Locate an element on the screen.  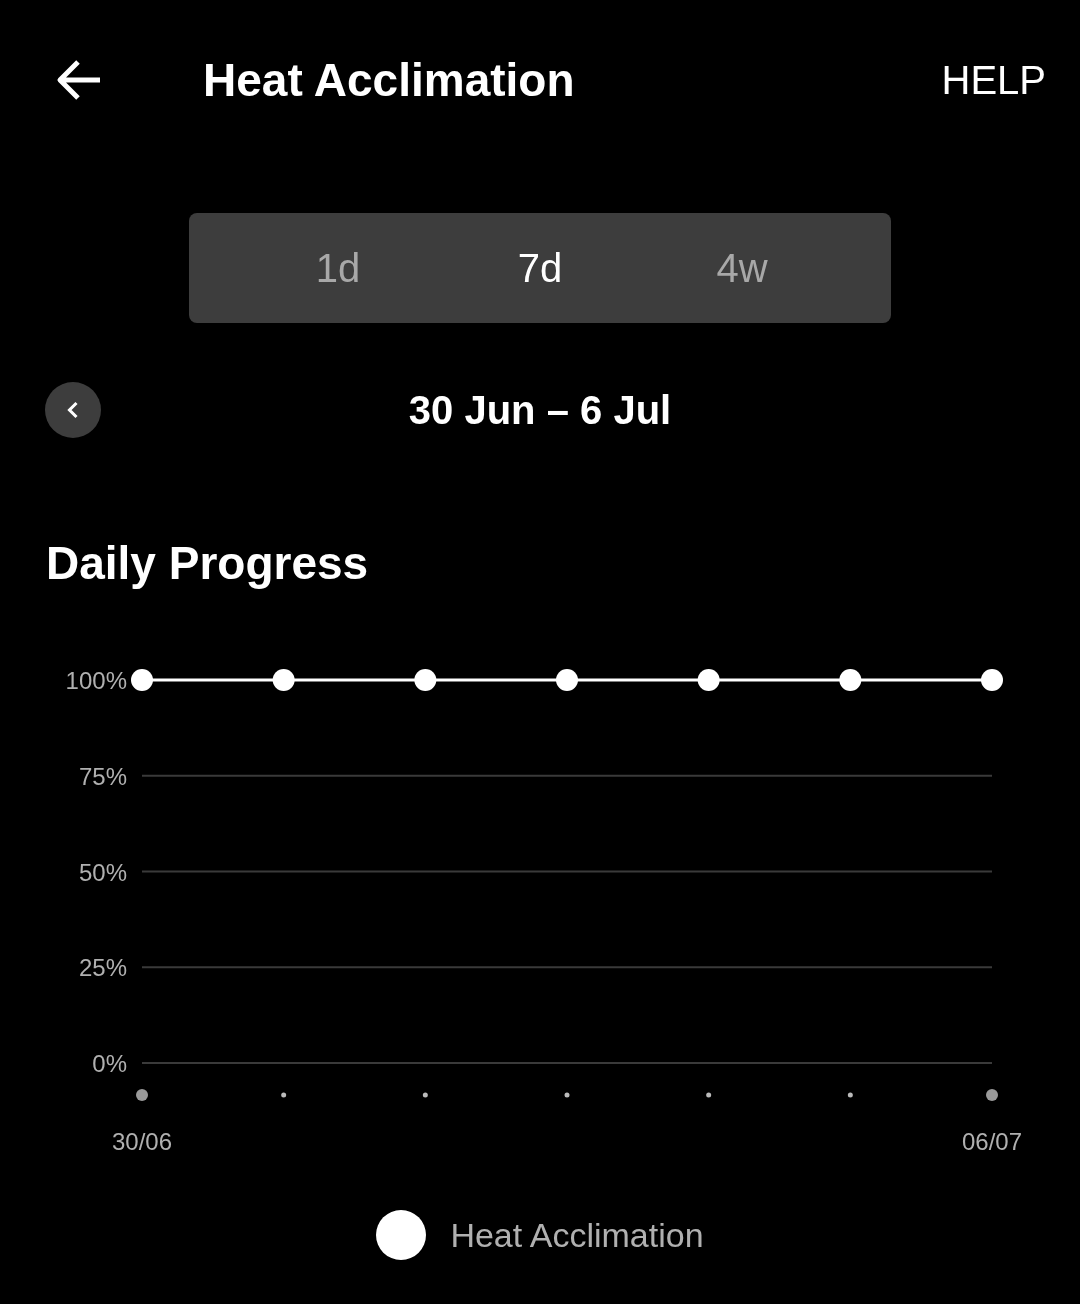
axis-label: 75% is located at coordinates (102, 776).